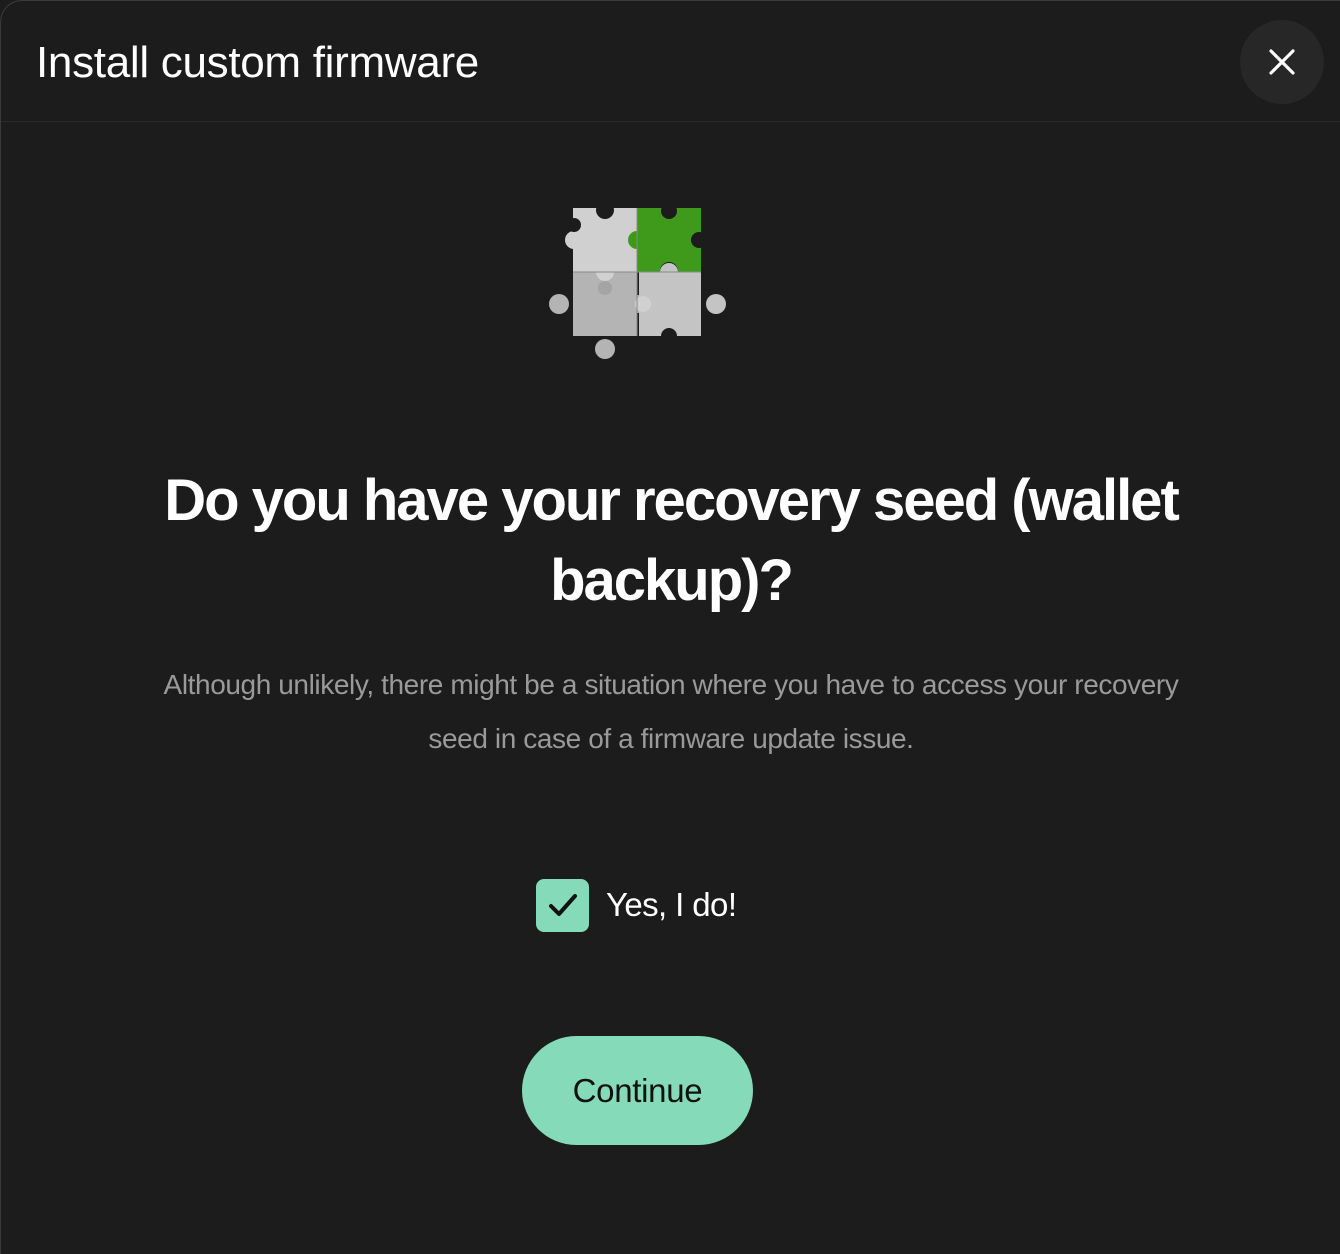 The height and width of the screenshot is (1254, 1340). What do you see at coordinates (257, 62) in the screenshot?
I see `modal-title: Install custom firmware` at bounding box center [257, 62].